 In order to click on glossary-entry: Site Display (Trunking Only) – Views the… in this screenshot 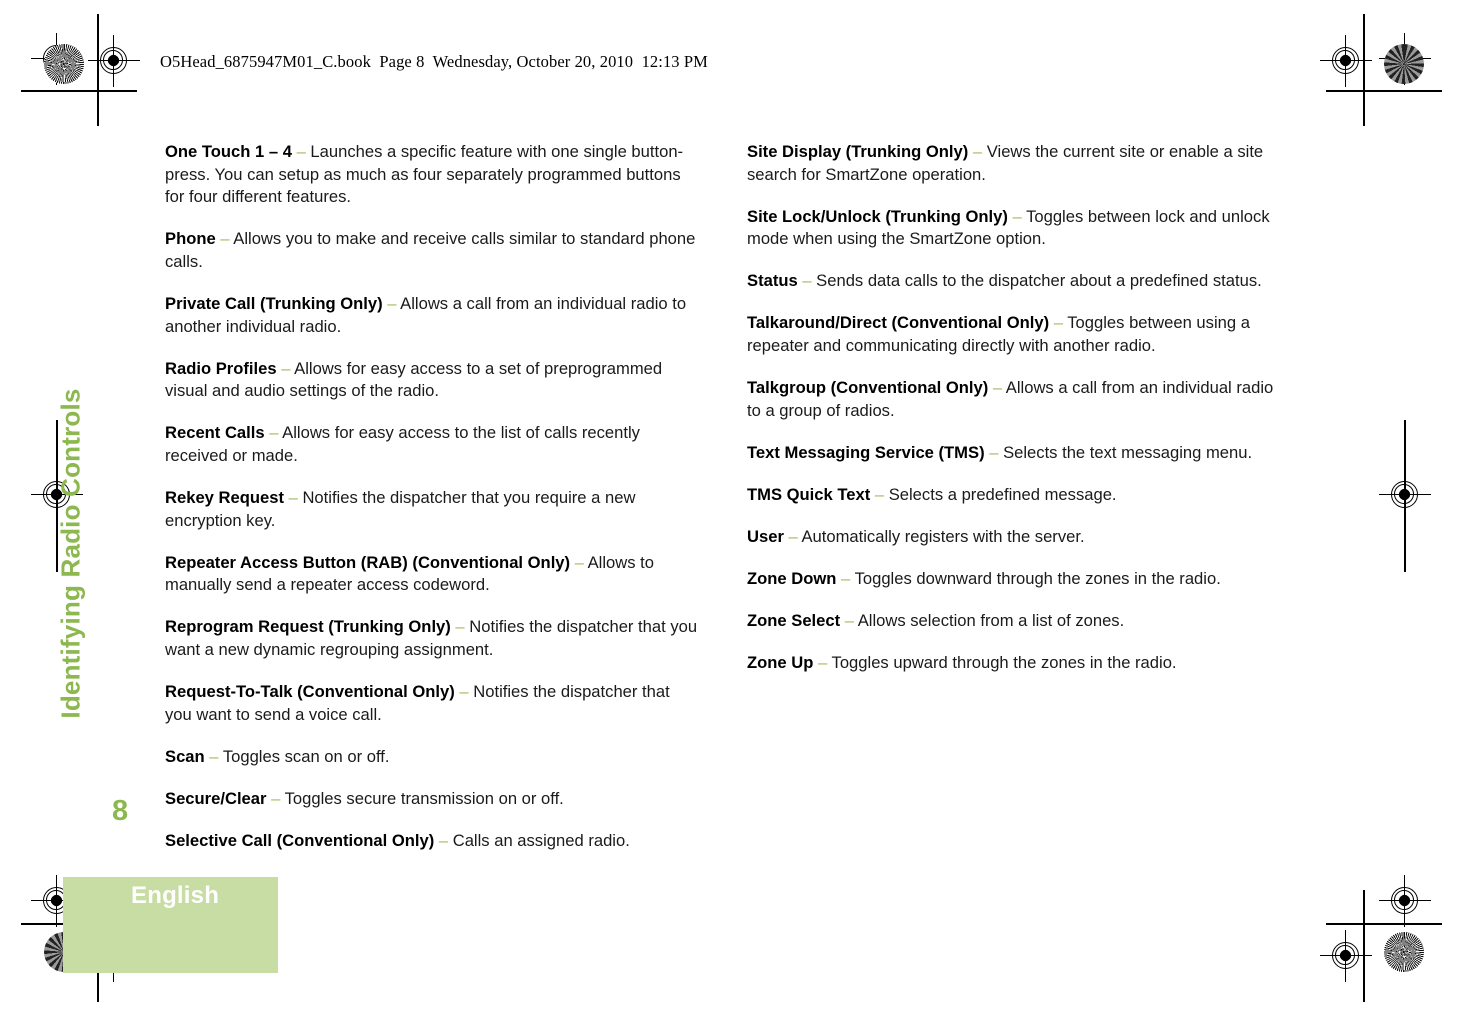, I will do `click(1016, 163)`.